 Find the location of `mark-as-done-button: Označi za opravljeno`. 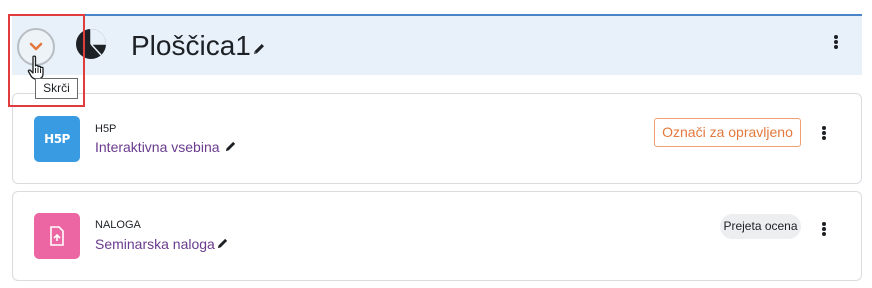

mark-as-done-button: Označi za opravljeno is located at coordinates (727, 132).